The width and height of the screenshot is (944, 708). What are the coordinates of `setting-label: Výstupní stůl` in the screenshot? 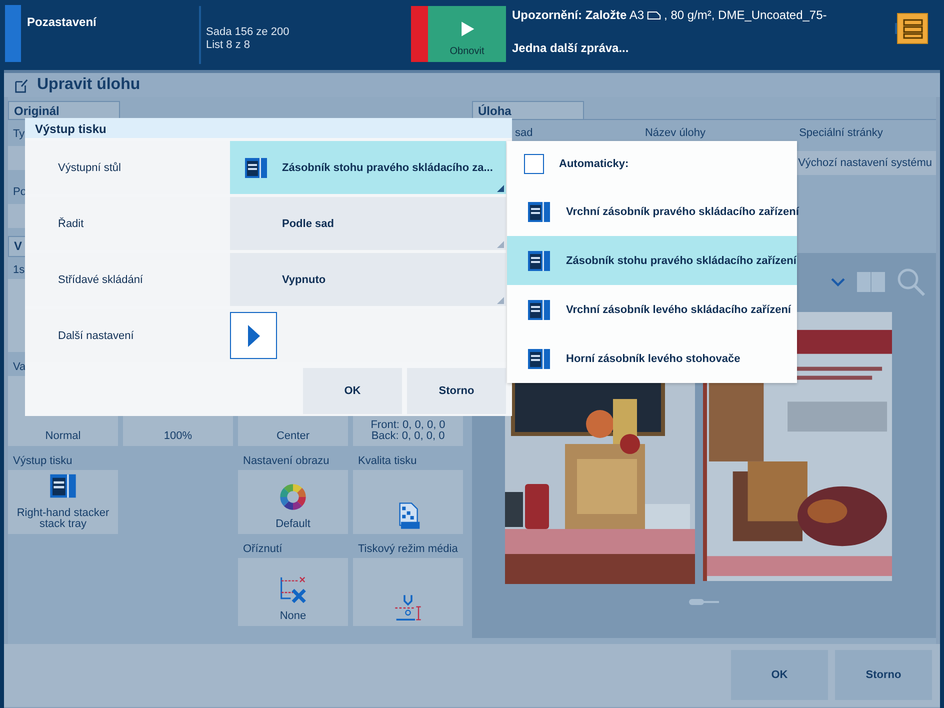 It's located at (89, 168).